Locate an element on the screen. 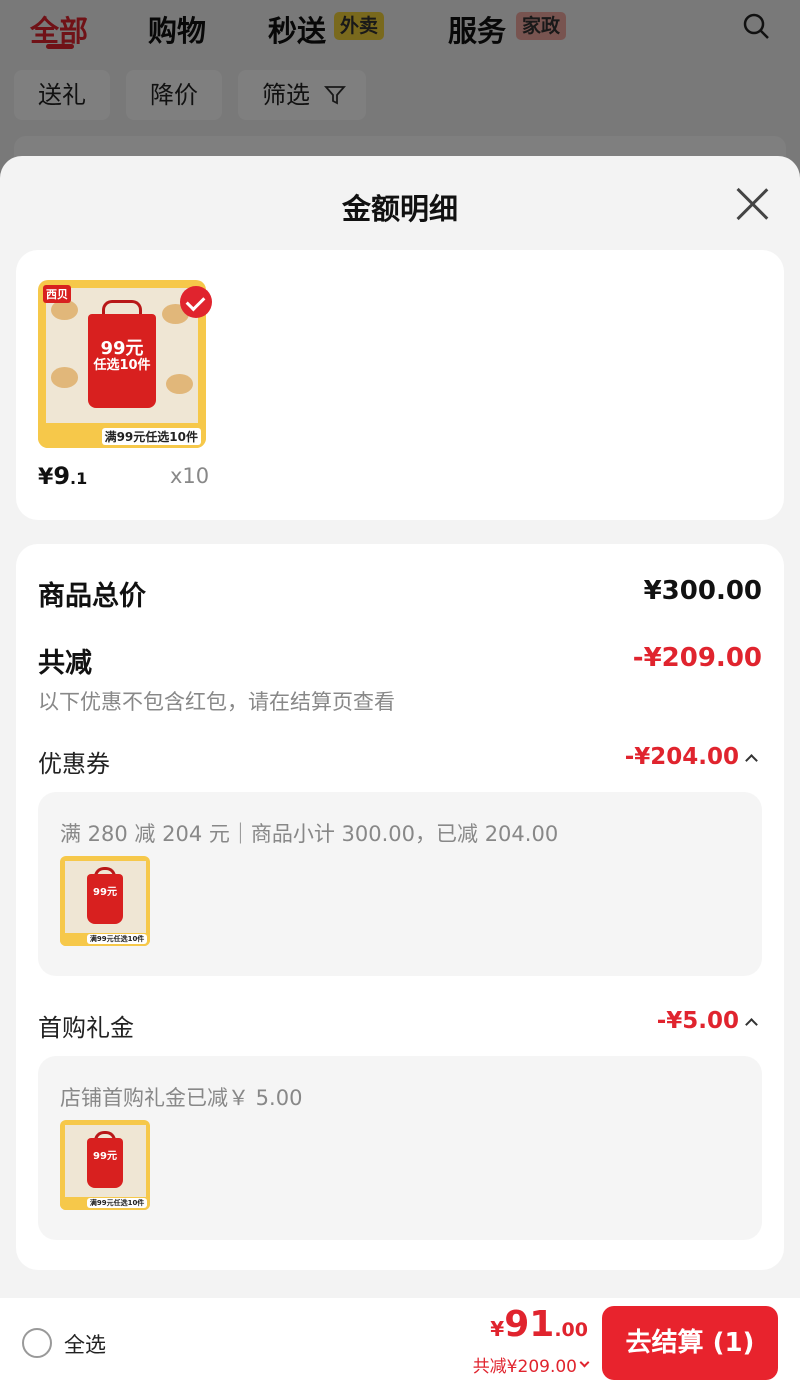  coupon-label: 优惠券 is located at coordinates (74, 764).